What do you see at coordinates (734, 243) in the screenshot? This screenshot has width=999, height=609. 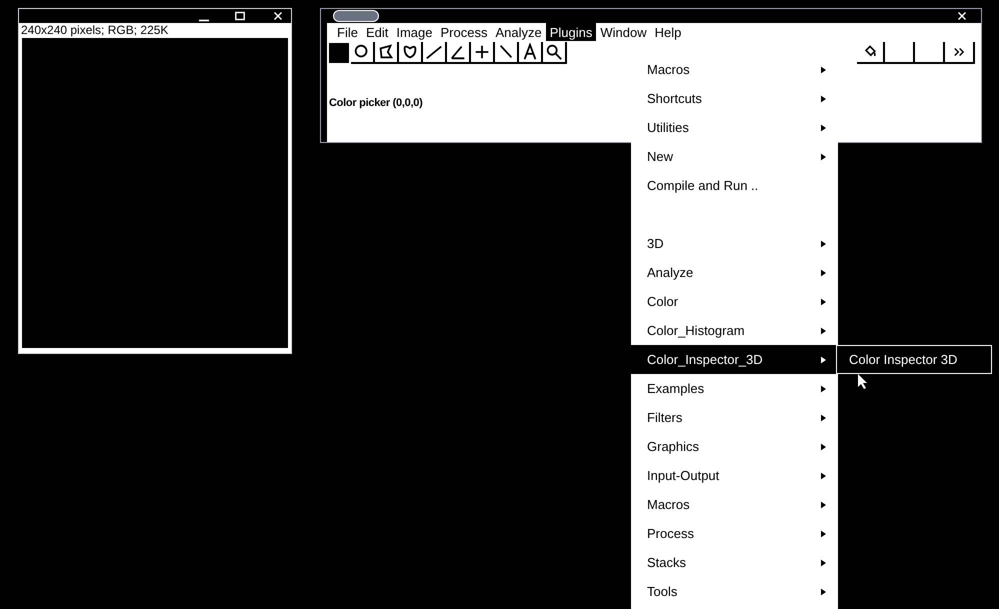 I see `menu-entry: 3D` at bounding box center [734, 243].